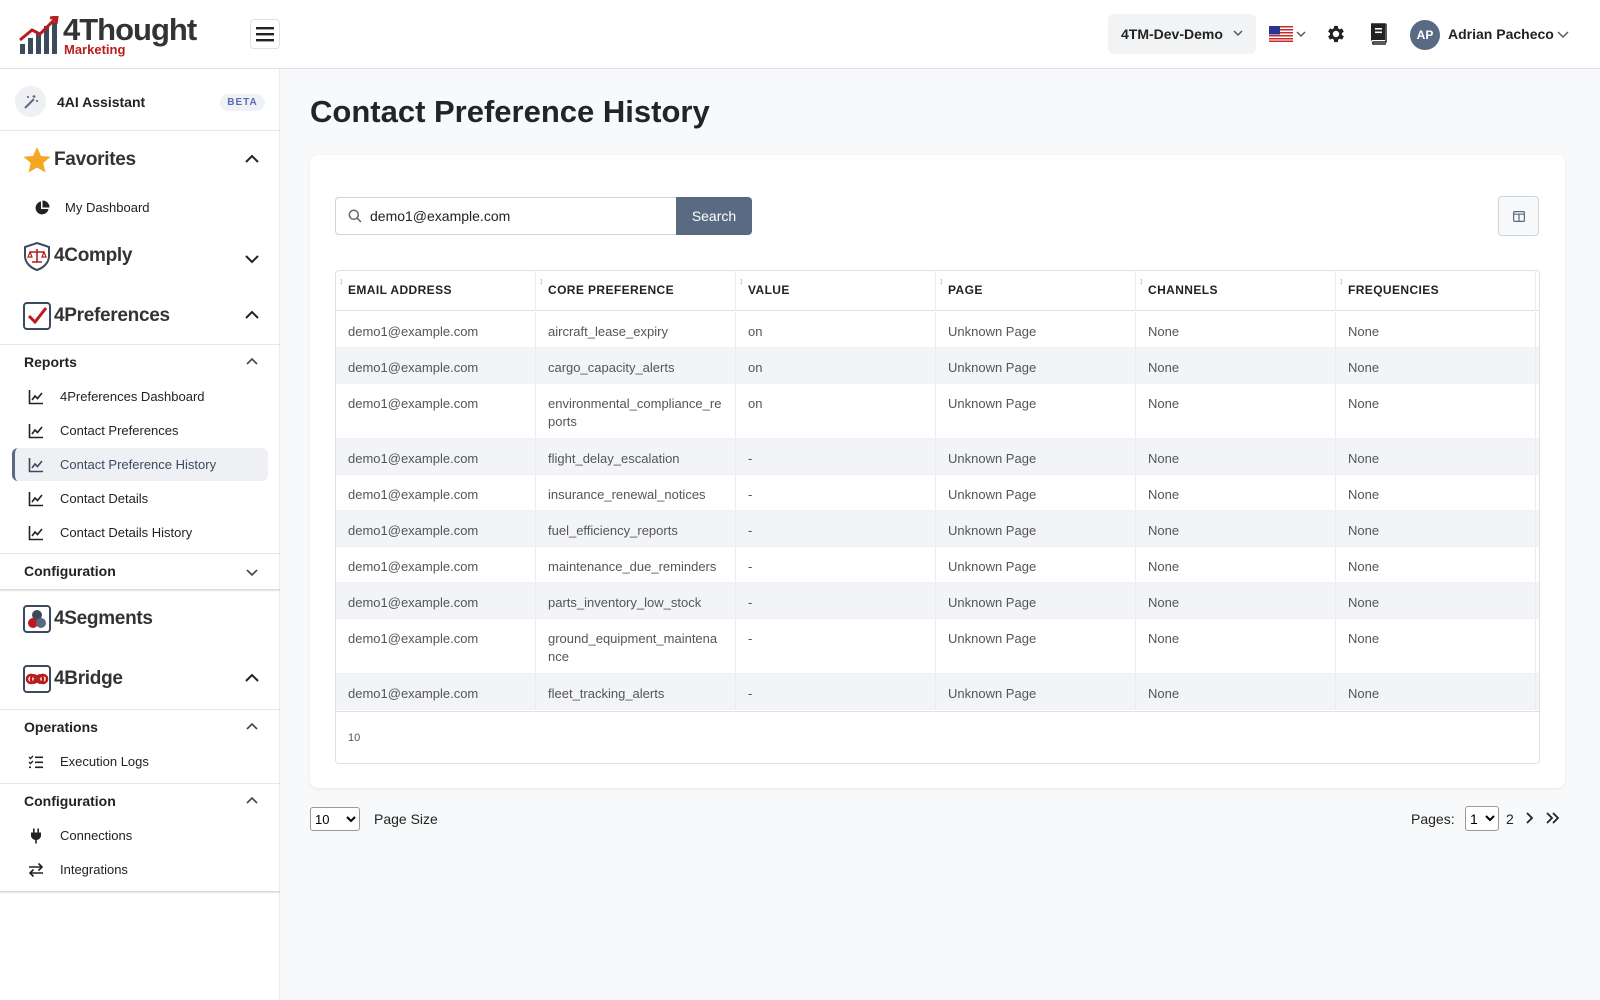 This screenshot has height=1000, width=1600. What do you see at coordinates (35, 762) in the screenshot?
I see `task-list-icon` at bounding box center [35, 762].